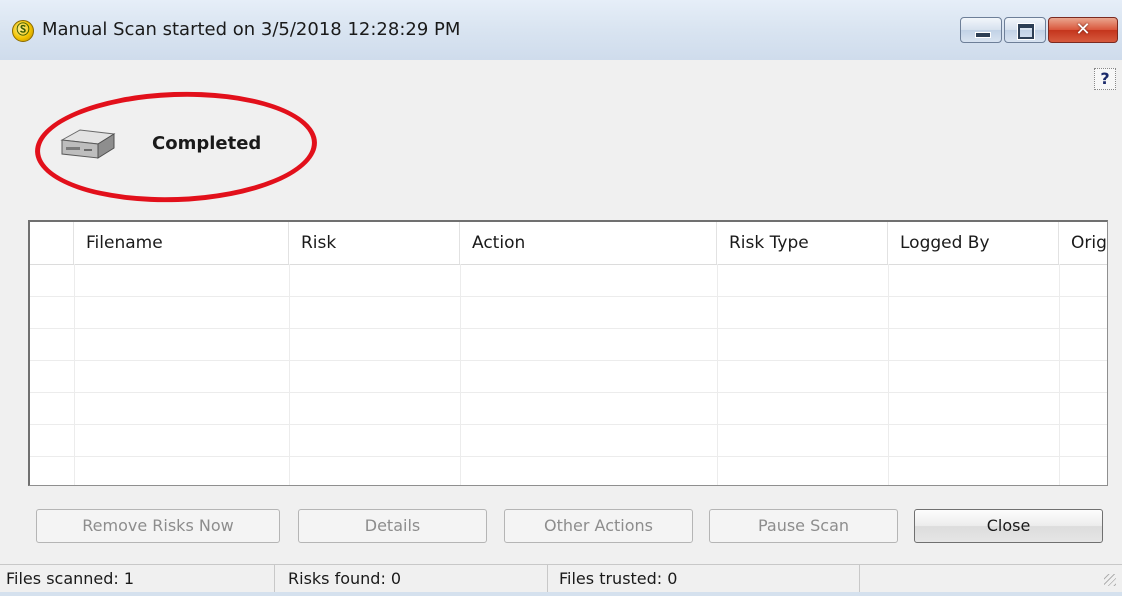  I want to click on close-window-button: ✕, so click(1083, 30).